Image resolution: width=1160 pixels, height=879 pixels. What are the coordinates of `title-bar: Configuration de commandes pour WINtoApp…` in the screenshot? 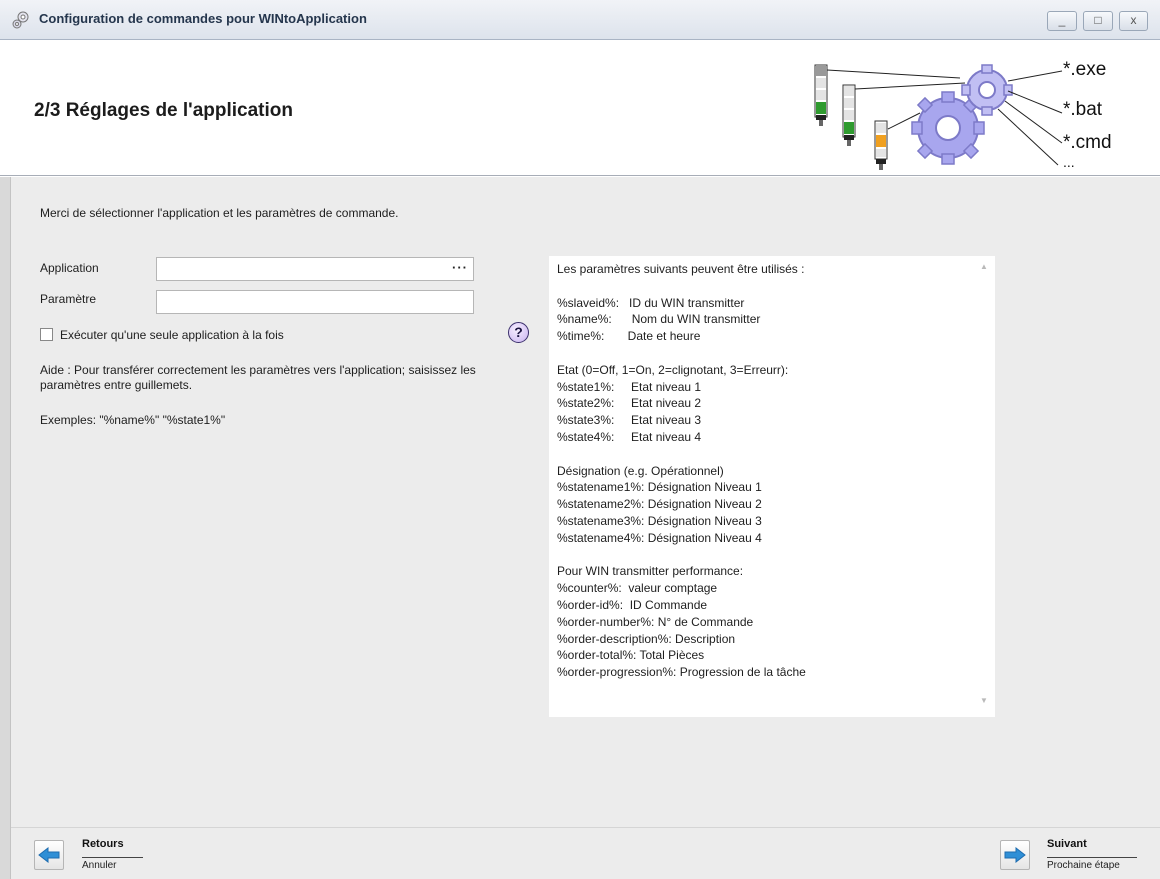 It's located at (580, 20).